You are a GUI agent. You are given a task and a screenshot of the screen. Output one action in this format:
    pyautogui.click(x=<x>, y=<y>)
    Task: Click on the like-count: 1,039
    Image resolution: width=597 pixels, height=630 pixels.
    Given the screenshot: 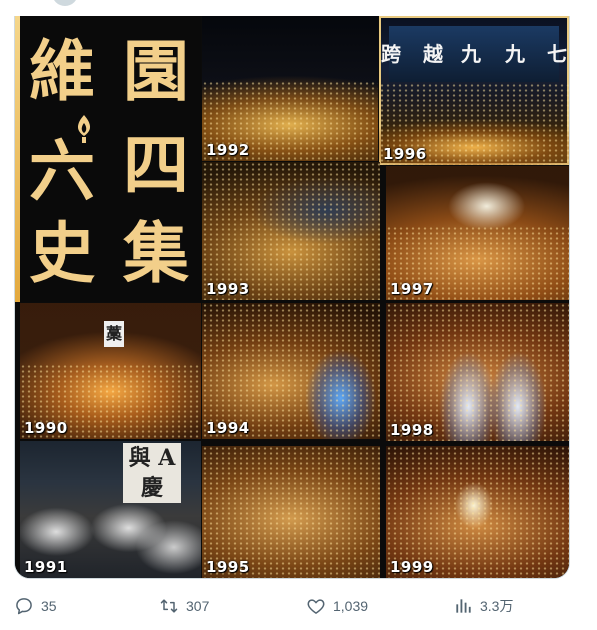 What is the action you would take?
    pyautogui.click(x=351, y=606)
    